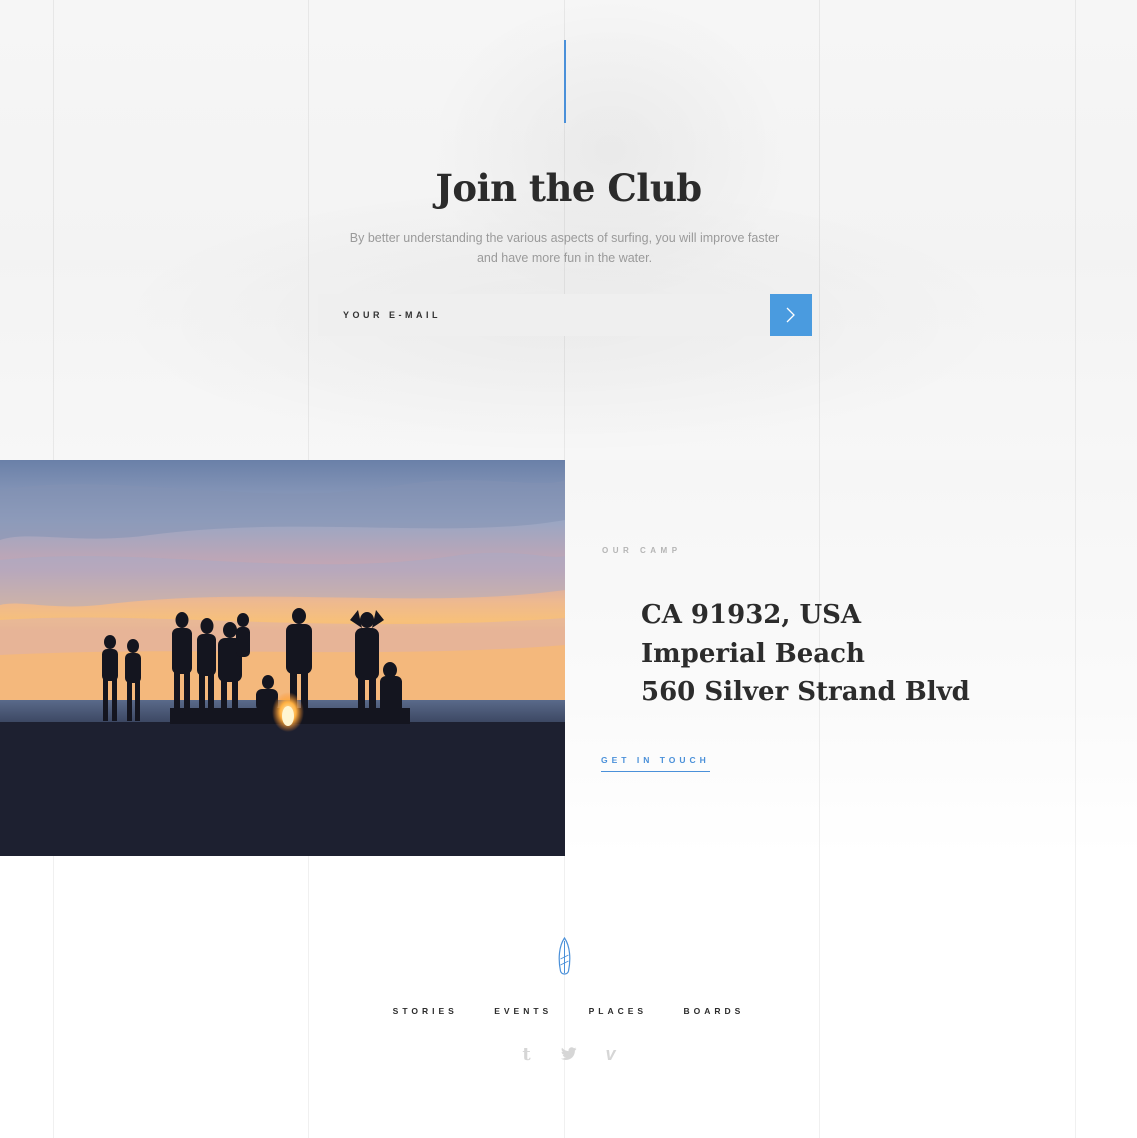 This screenshot has width=1137, height=1138. I want to click on tumblr-icon: t, so click(527, 1054).